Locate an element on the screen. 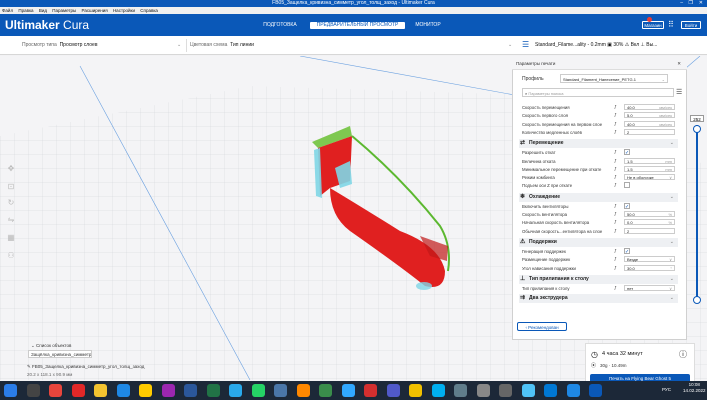 This screenshot has height=400, width=707. cloud-icon is located at coordinates (528, 390).